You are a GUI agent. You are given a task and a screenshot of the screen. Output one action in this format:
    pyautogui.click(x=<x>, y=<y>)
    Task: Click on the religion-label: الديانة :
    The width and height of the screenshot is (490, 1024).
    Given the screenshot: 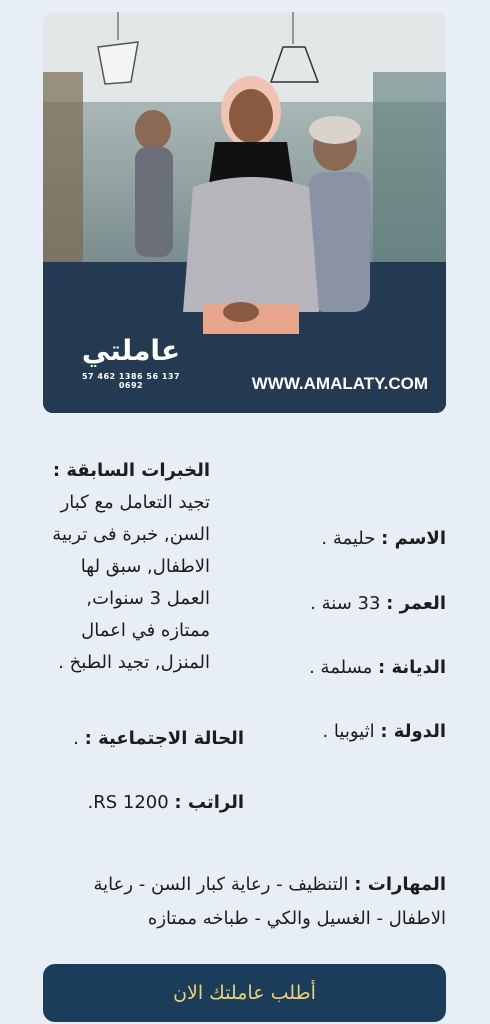 What is the action you would take?
    pyautogui.click(x=412, y=667)
    